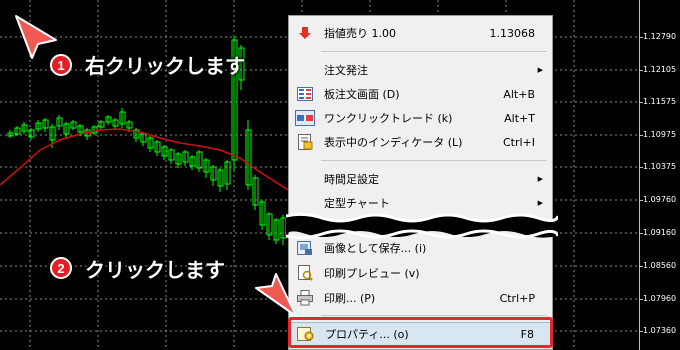 Image resolution: width=680 pixels, height=350 pixels. I want to click on menu-item-shortcut: Ctrl+I, so click(518, 142).